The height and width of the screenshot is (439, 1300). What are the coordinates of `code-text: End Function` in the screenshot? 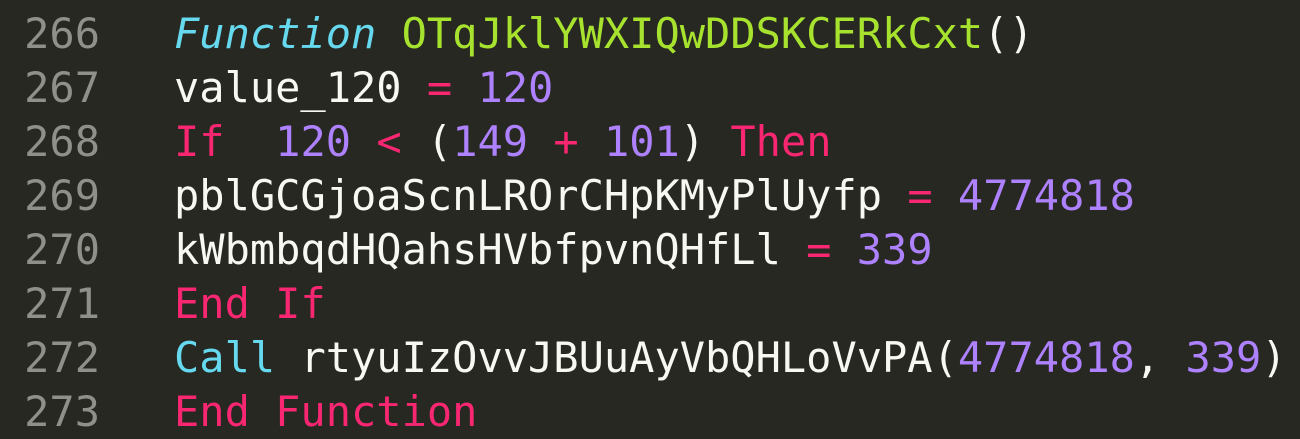 It's located at (325, 411).